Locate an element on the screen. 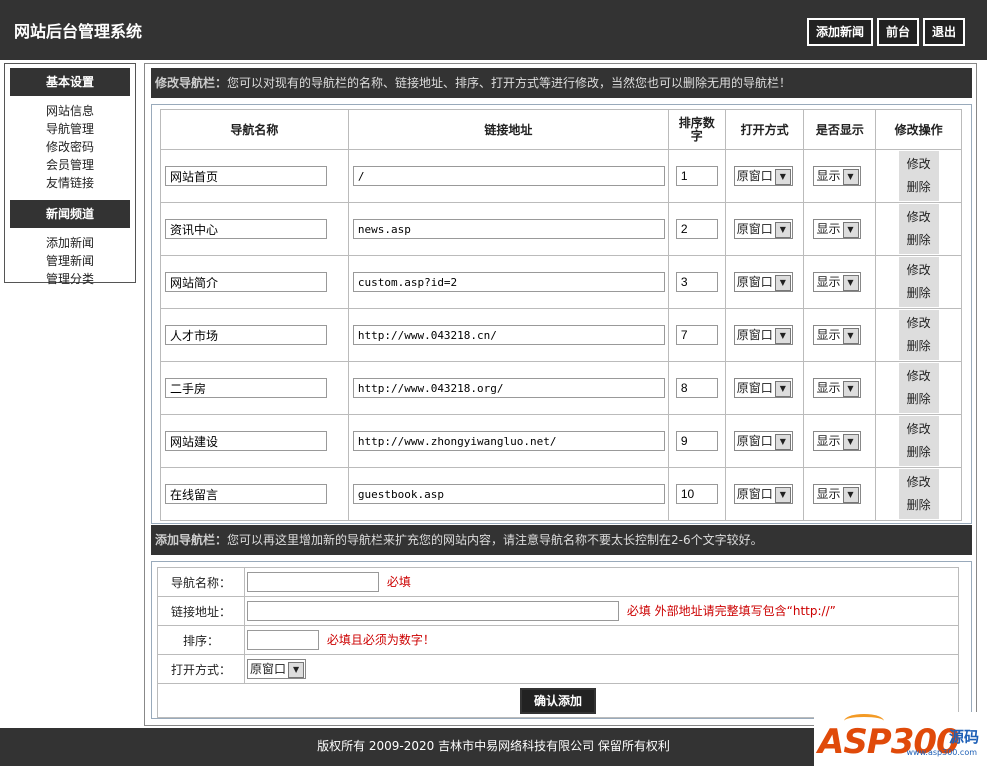  add-nav-name-input is located at coordinates (313, 582).